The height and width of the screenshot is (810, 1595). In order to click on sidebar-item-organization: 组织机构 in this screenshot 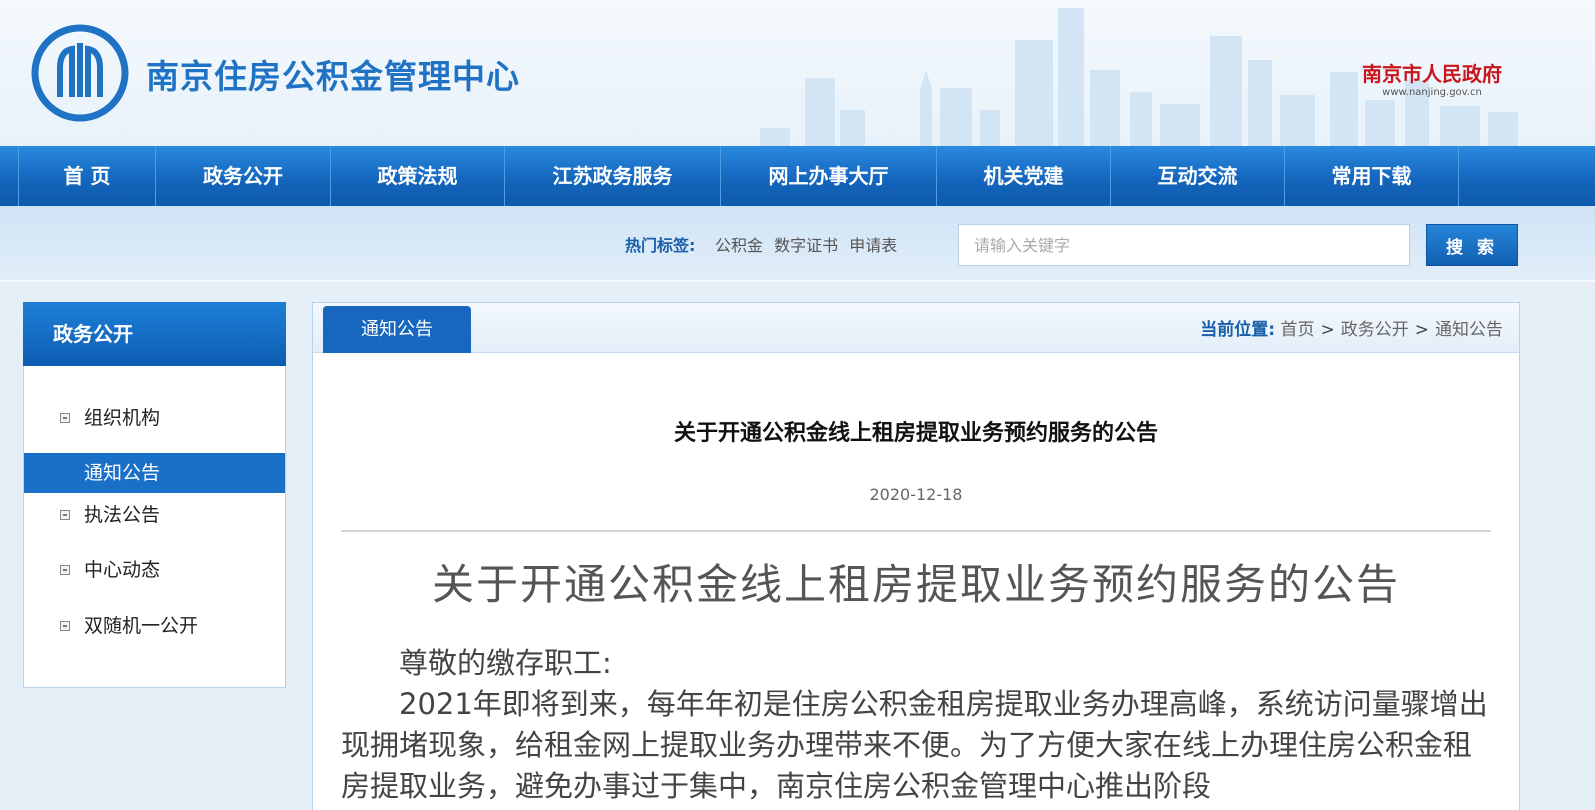, I will do `click(154, 418)`.